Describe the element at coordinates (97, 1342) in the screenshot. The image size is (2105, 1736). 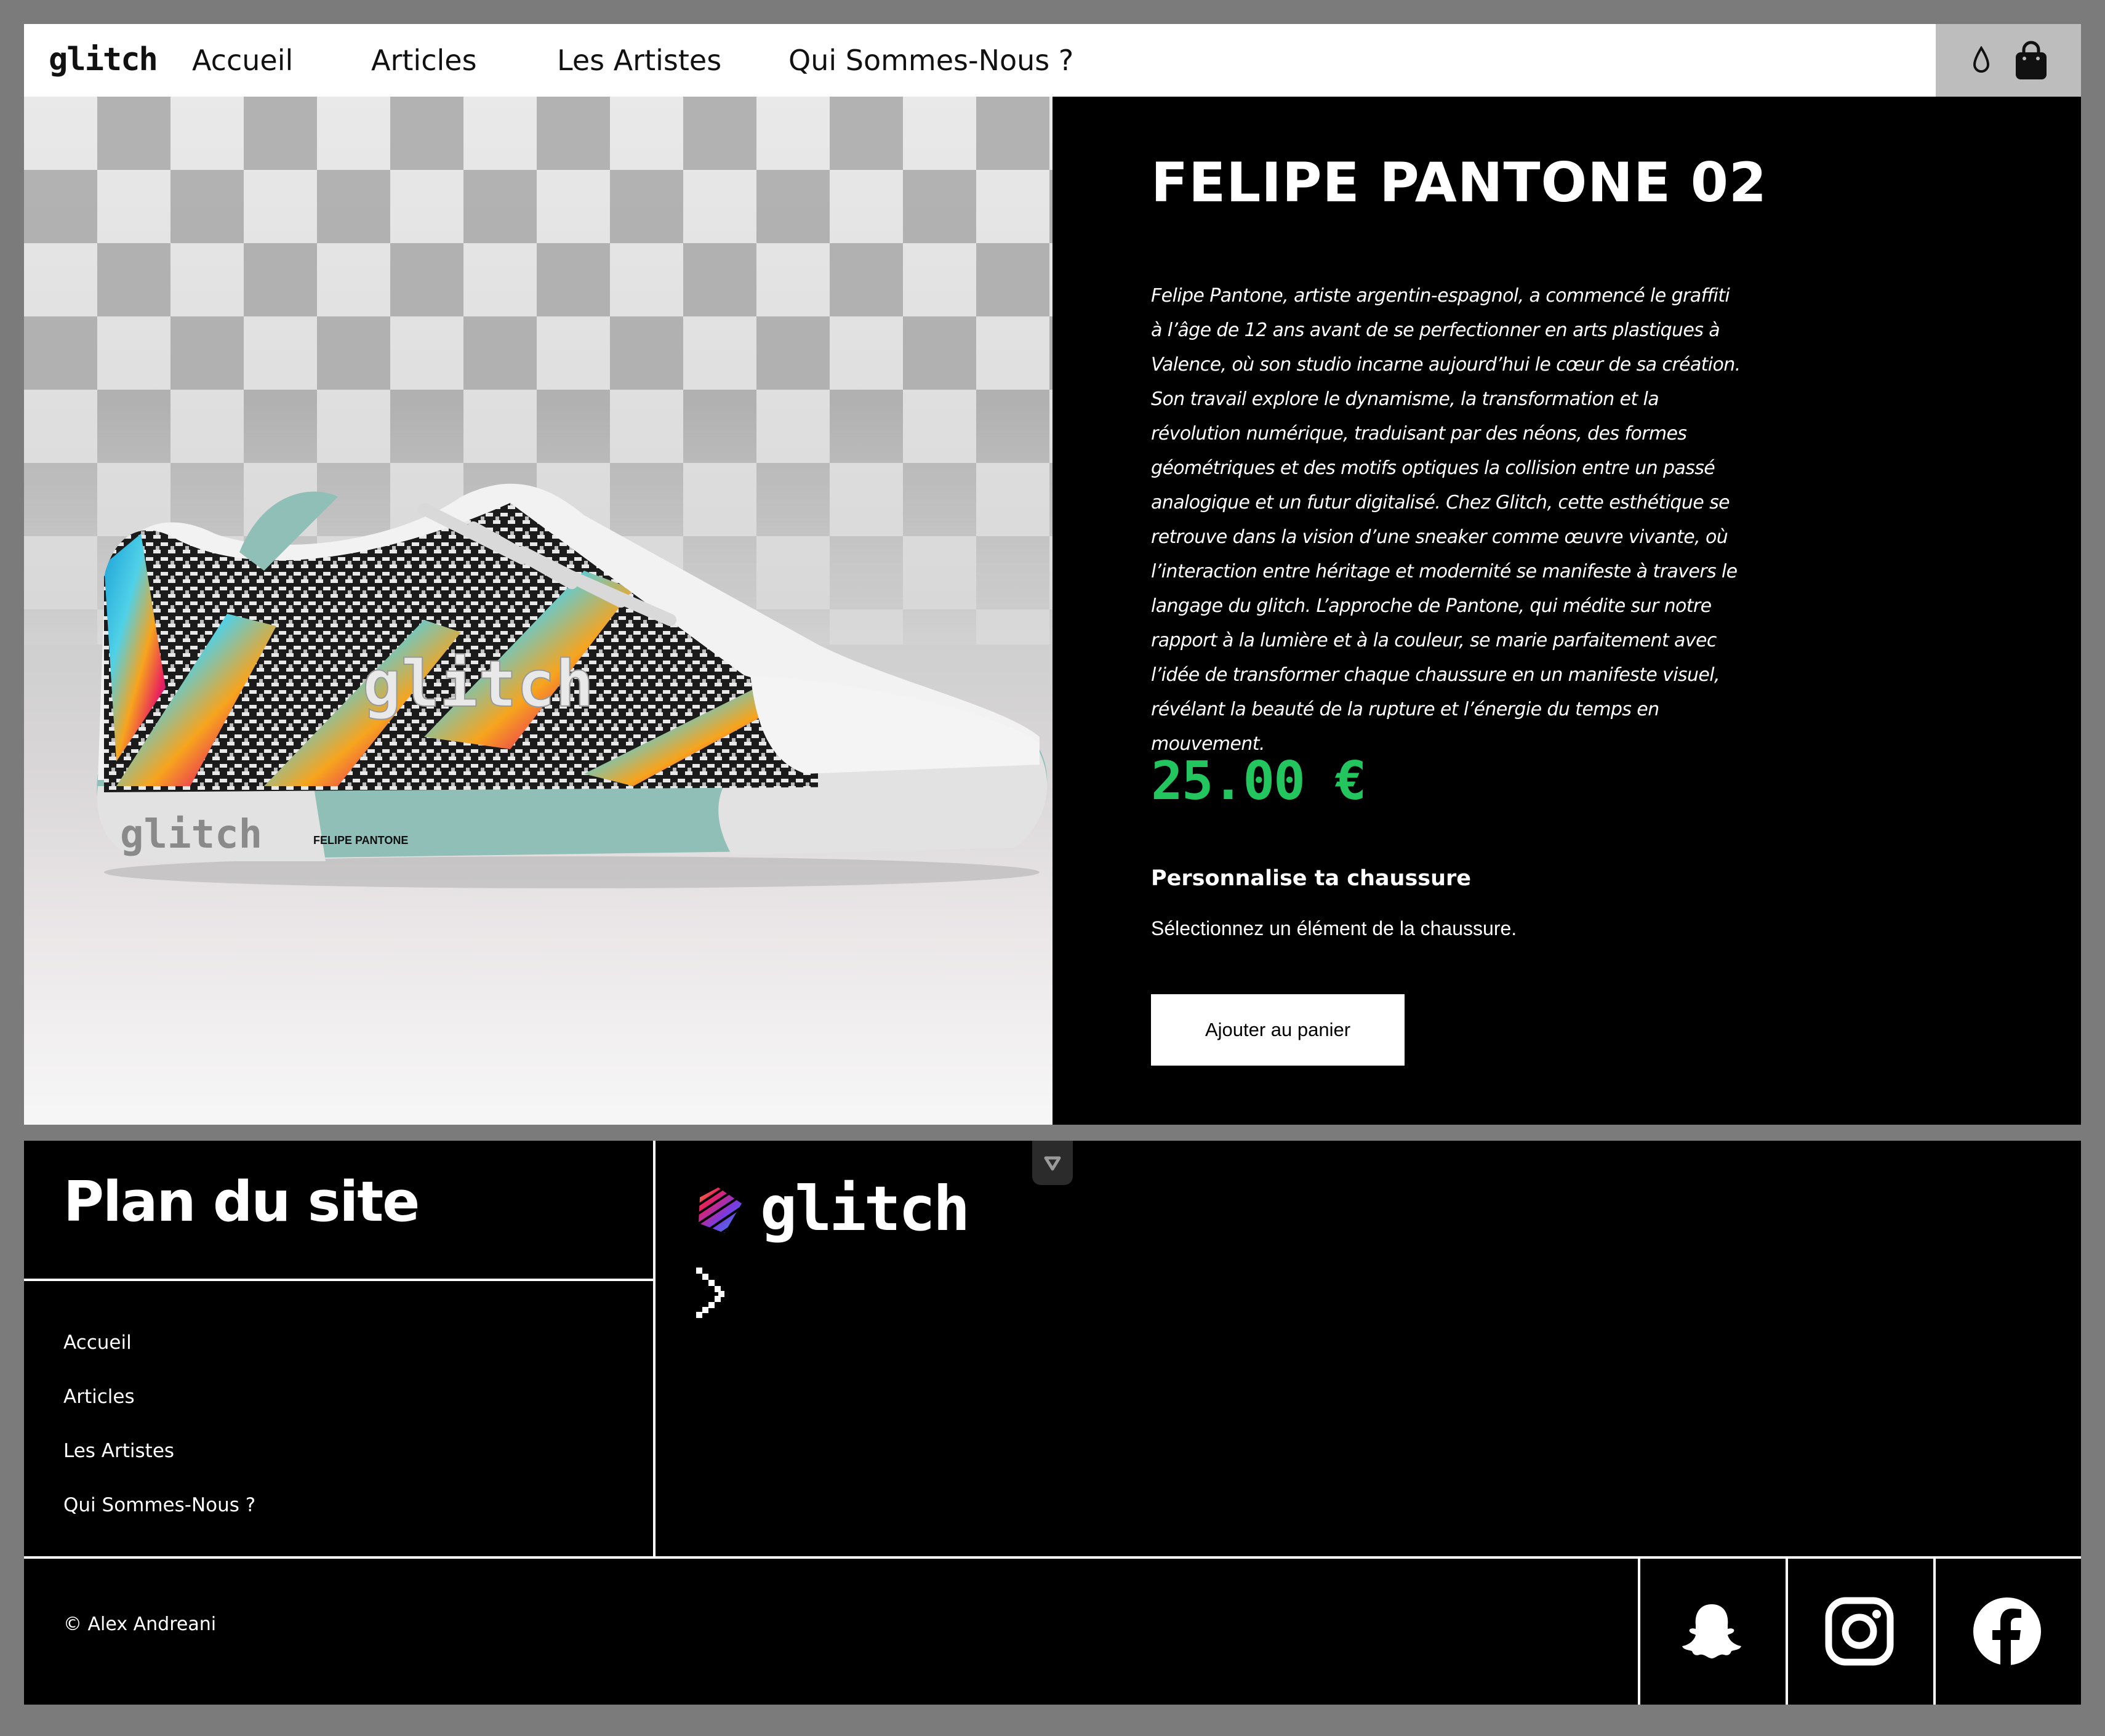
I see `footer-link-accueil: Accueil` at that location.